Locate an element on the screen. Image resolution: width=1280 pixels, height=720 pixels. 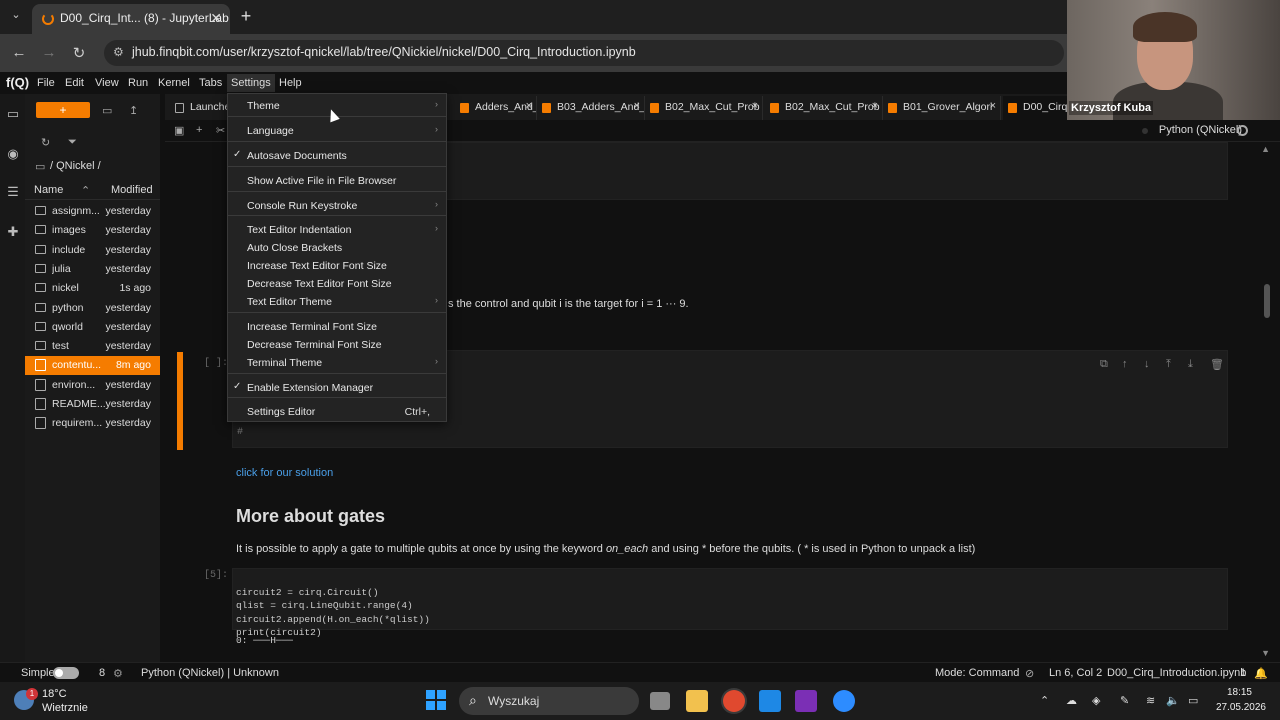
file-row: nickel 1s ago is located at coordinates (92, 288).